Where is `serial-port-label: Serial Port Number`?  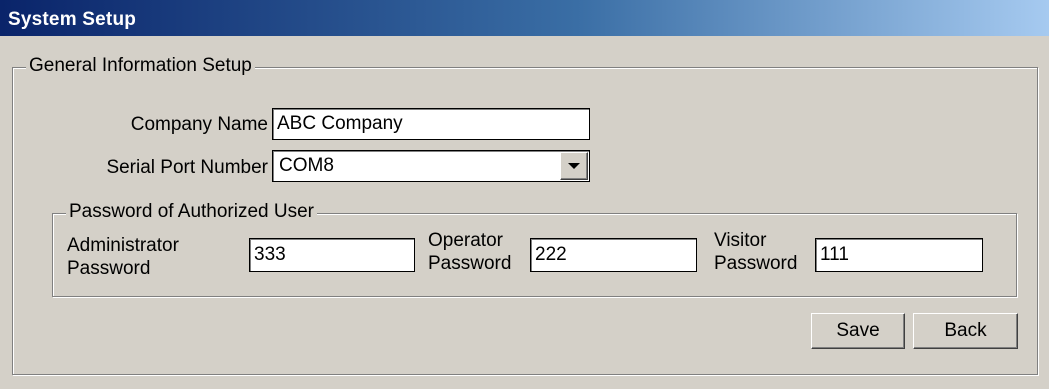 serial-port-label: Serial Port Number is located at coordinates (187, 167).